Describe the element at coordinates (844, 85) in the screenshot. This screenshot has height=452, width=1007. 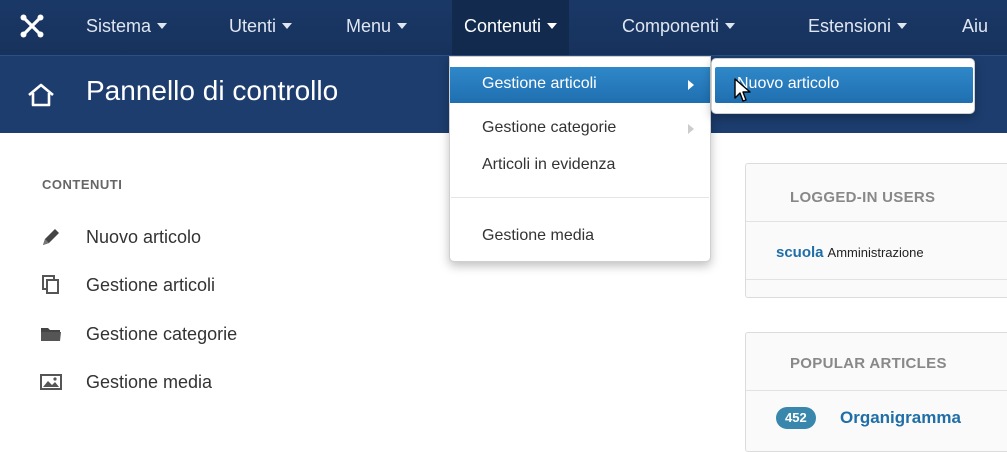
I see `menu-item-nuovo-articolo: Nuovo articolo` at that location.